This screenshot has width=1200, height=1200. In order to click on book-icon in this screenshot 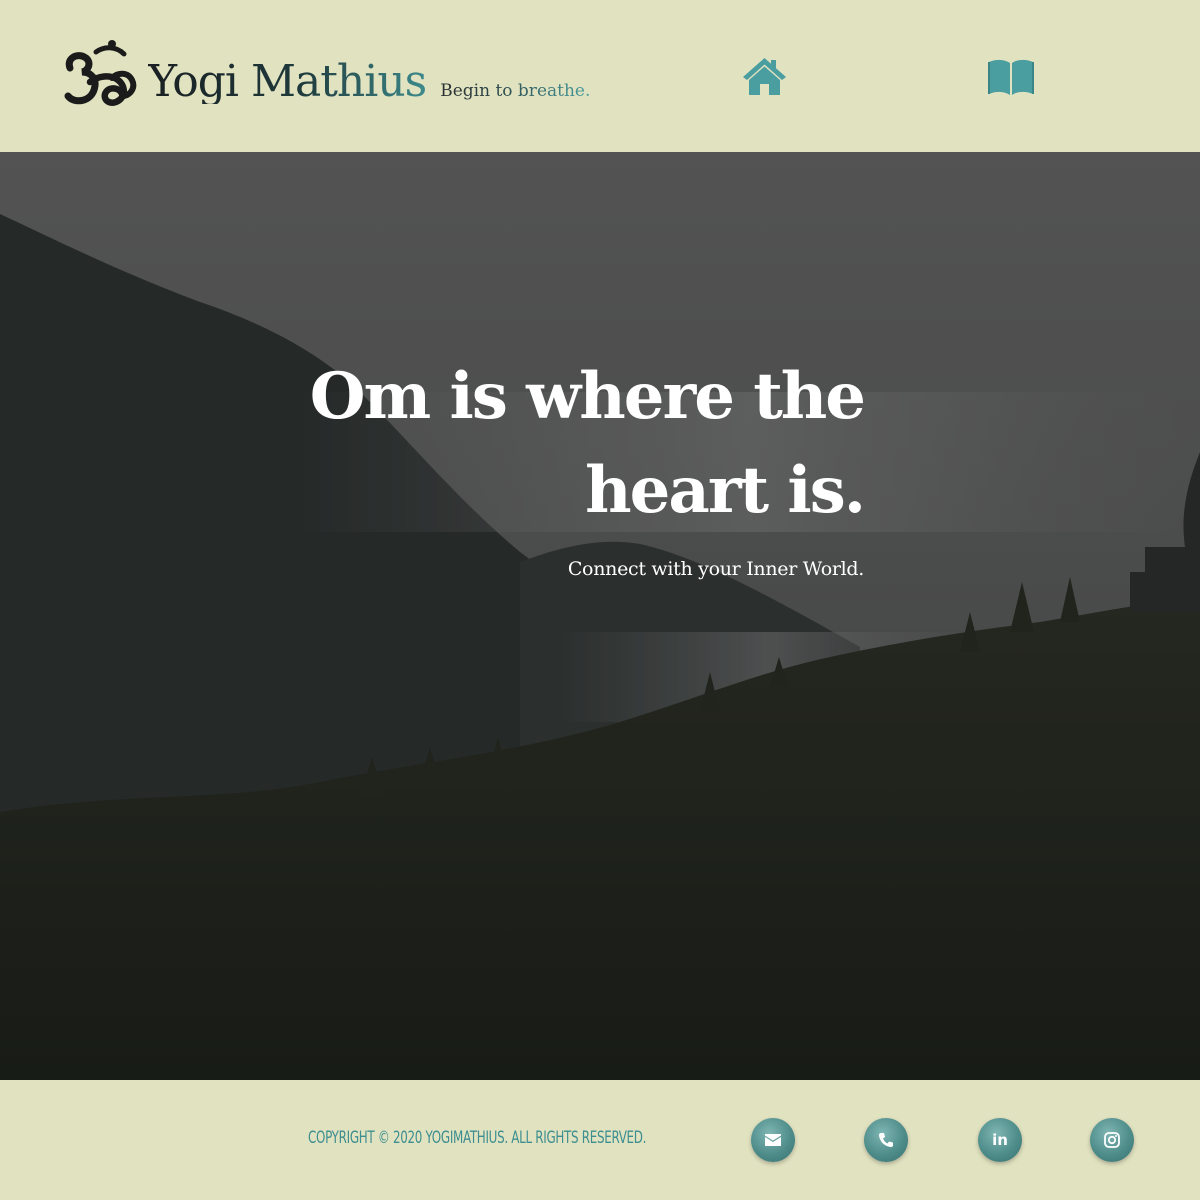, I will do `click(1011, 77)`.